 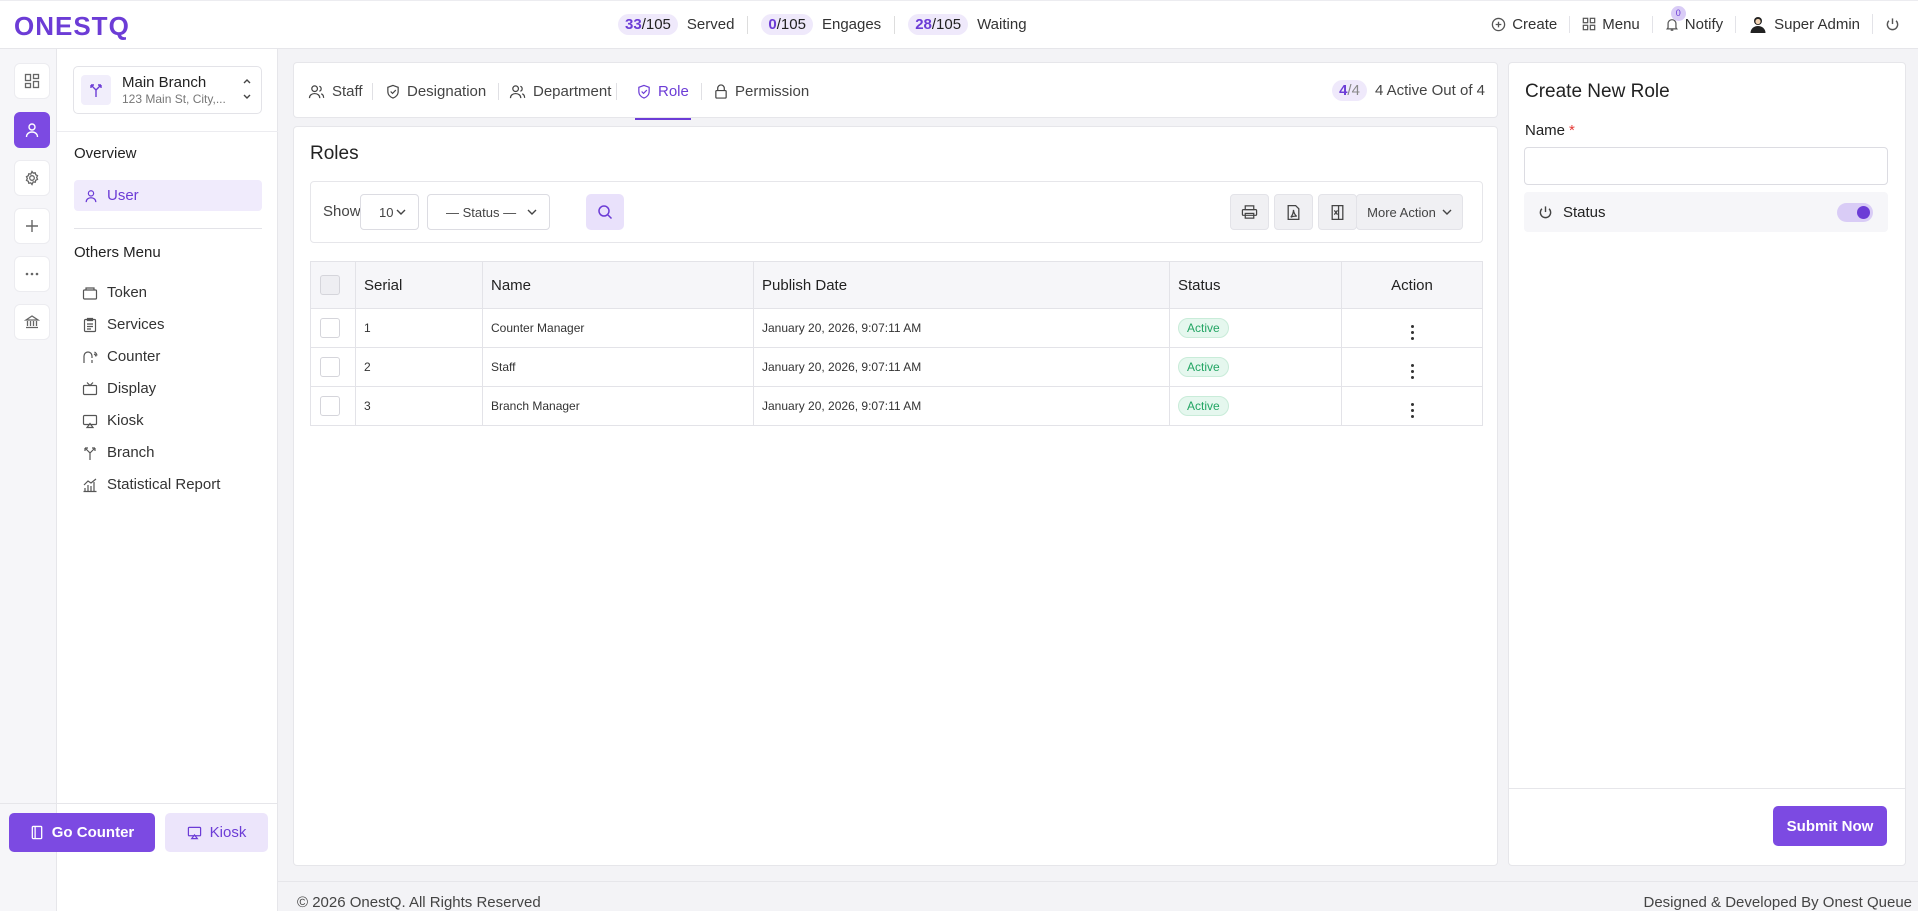 What do you see at coordinates (560, 91) in the screenshot?
I see `tab-department: Department` at bounding box center [560, 91].